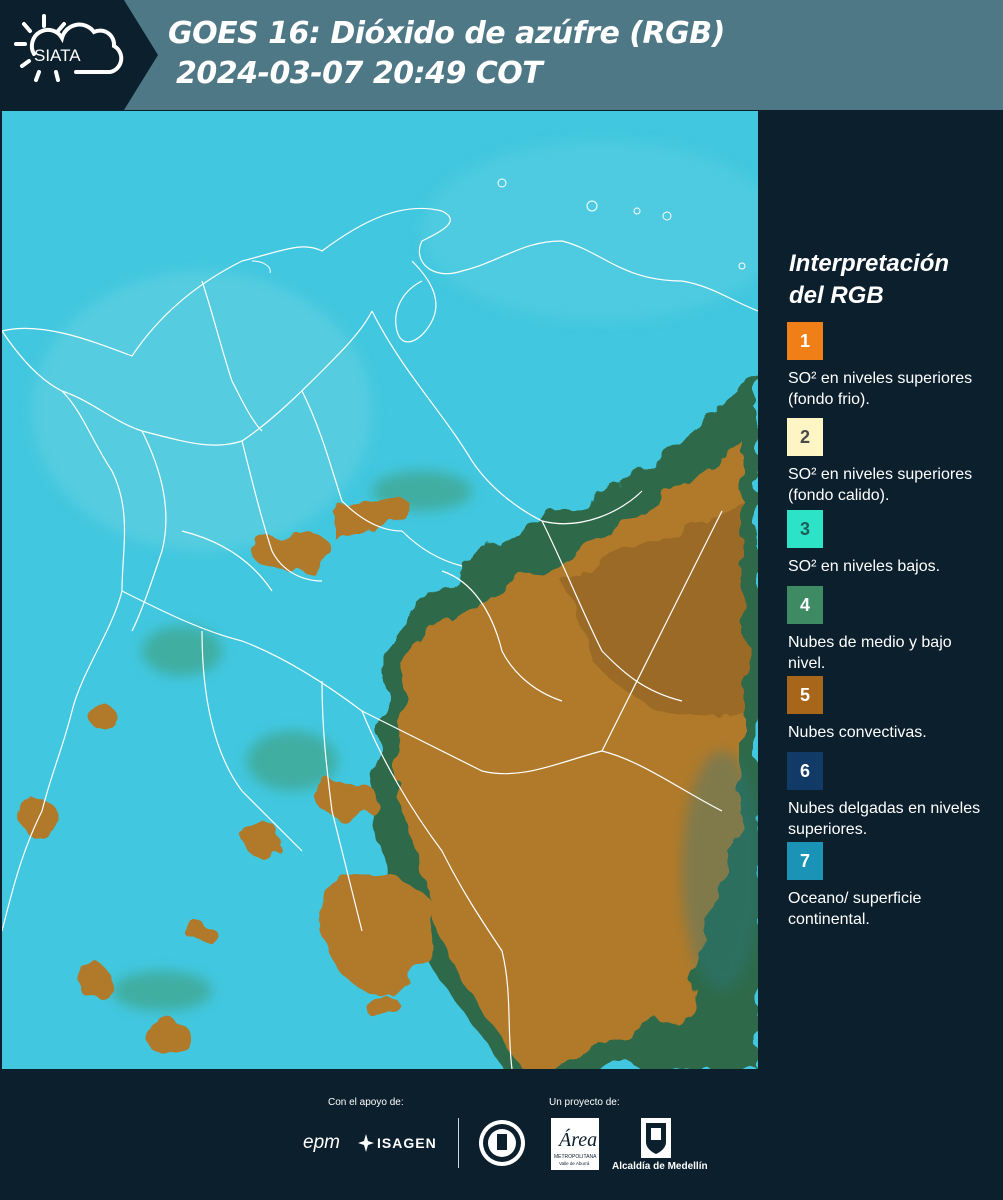  Describe the element at coordinates (359, 73) in the screenshot. I see `title-datetime: 2024-03-07 20:49 COT` at that location.